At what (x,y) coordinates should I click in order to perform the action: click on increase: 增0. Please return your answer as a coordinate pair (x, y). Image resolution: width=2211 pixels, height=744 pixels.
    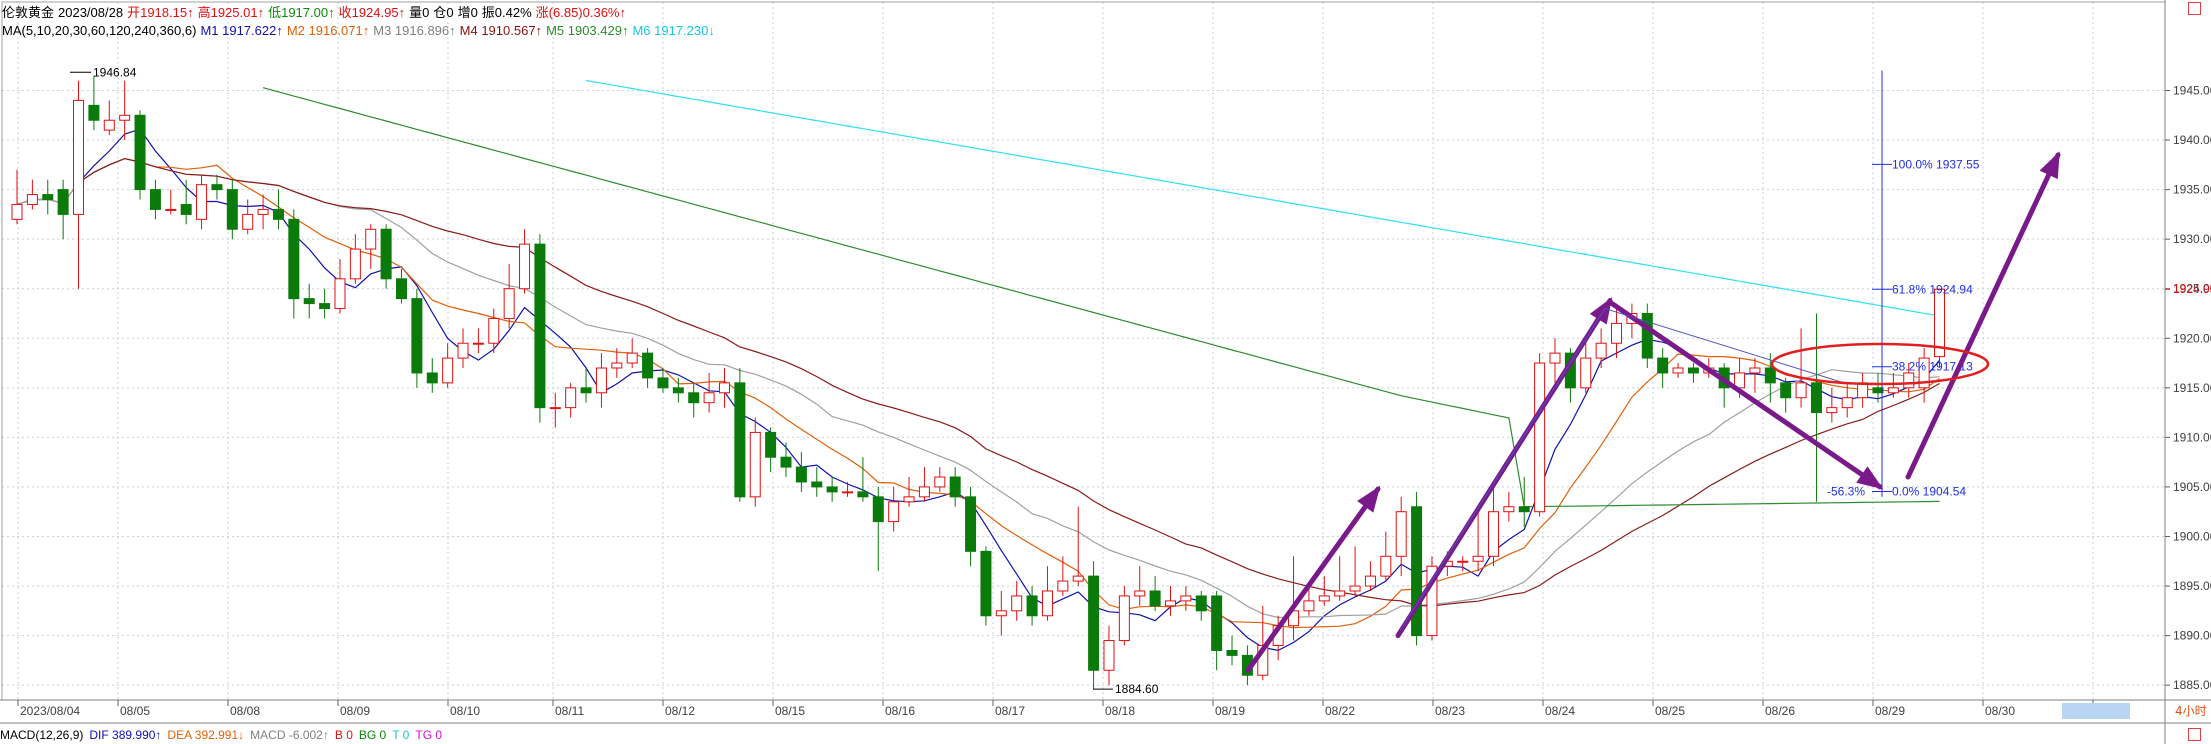
    Looking at the image, I should click on (467, 12).